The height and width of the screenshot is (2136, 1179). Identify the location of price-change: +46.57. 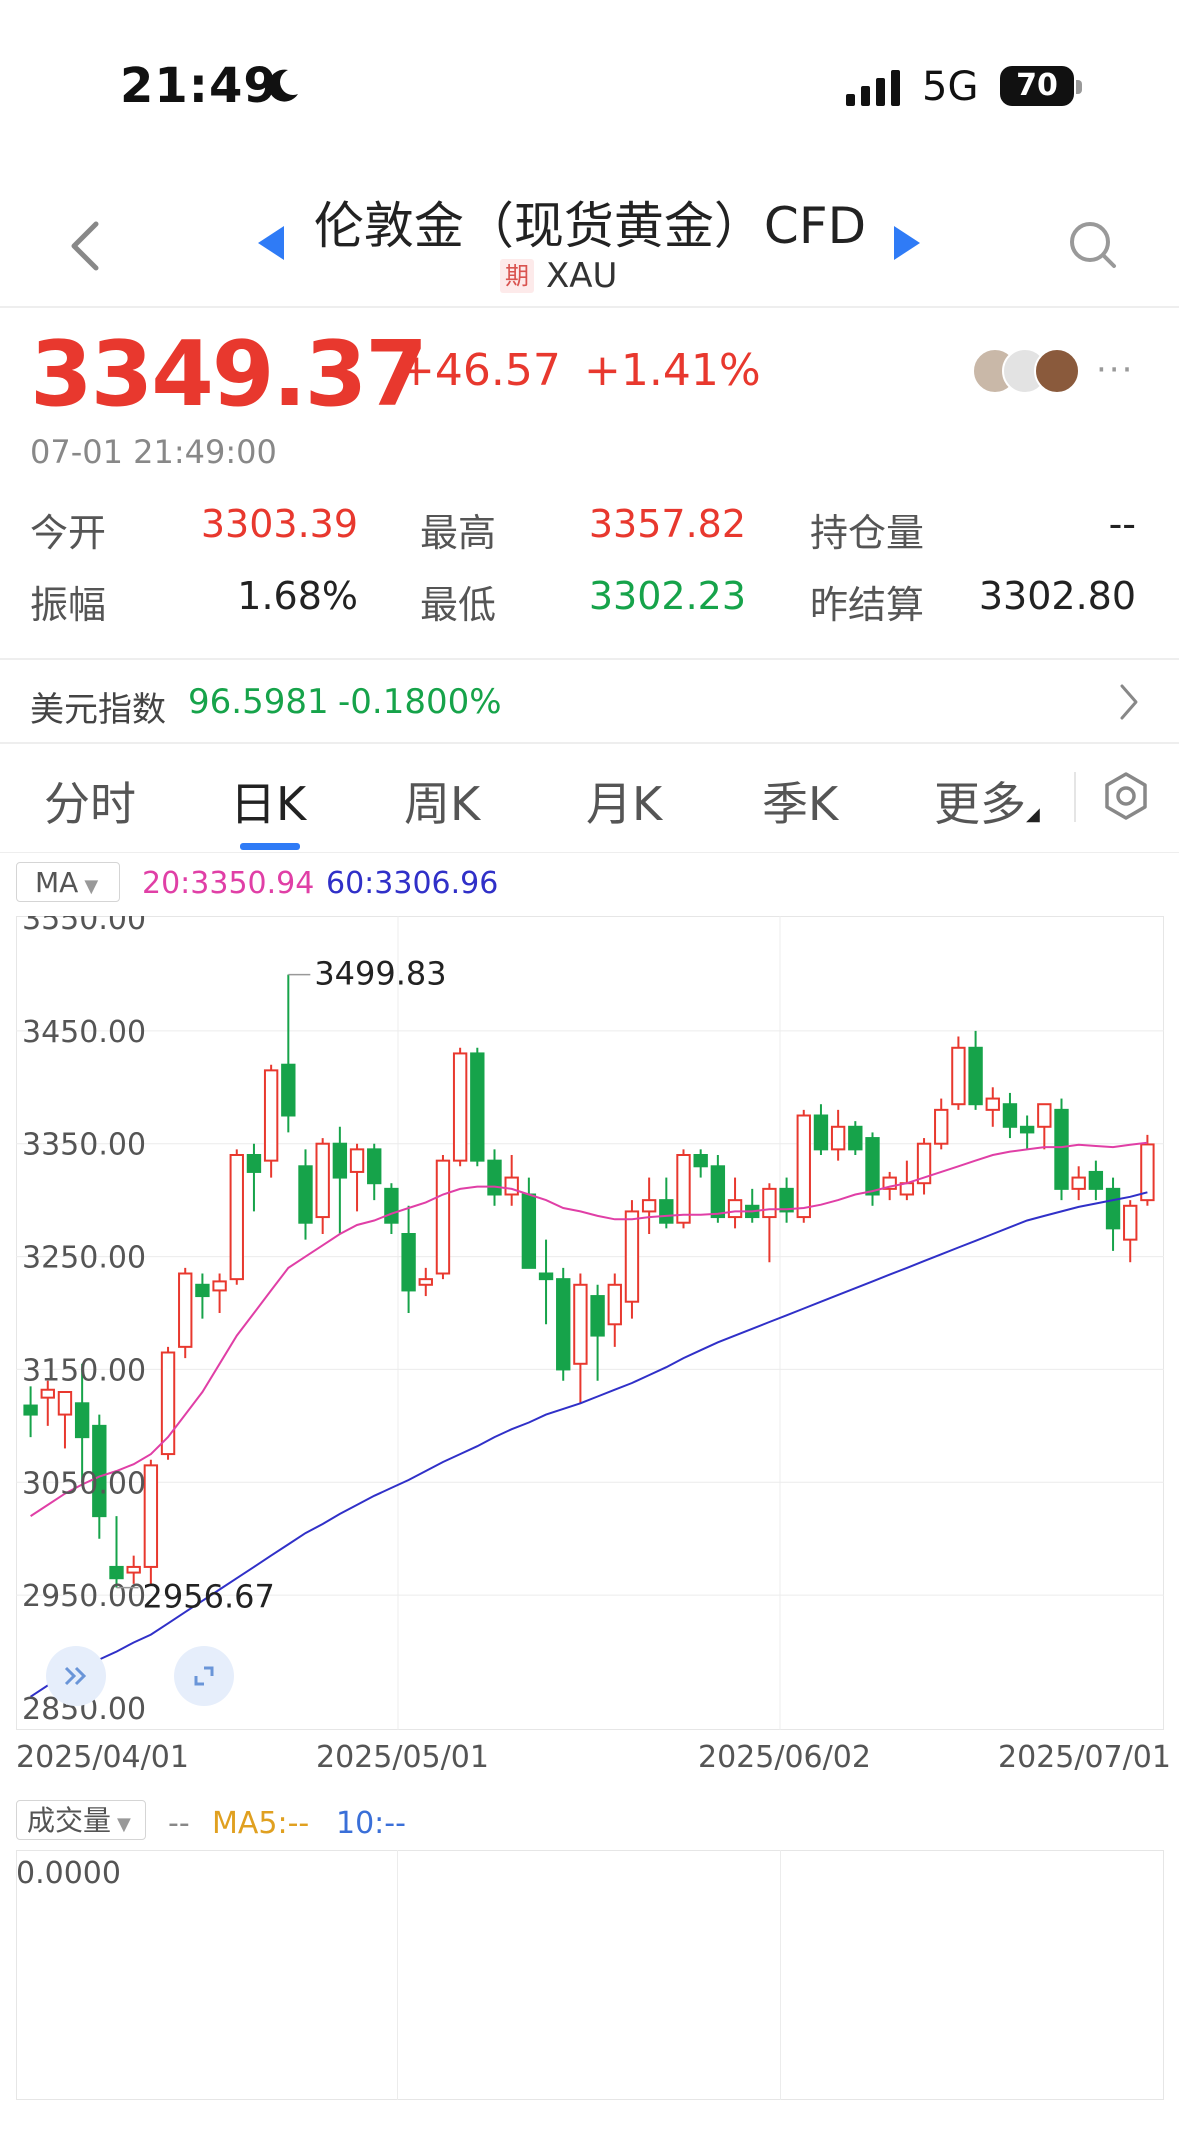
(479, 370).